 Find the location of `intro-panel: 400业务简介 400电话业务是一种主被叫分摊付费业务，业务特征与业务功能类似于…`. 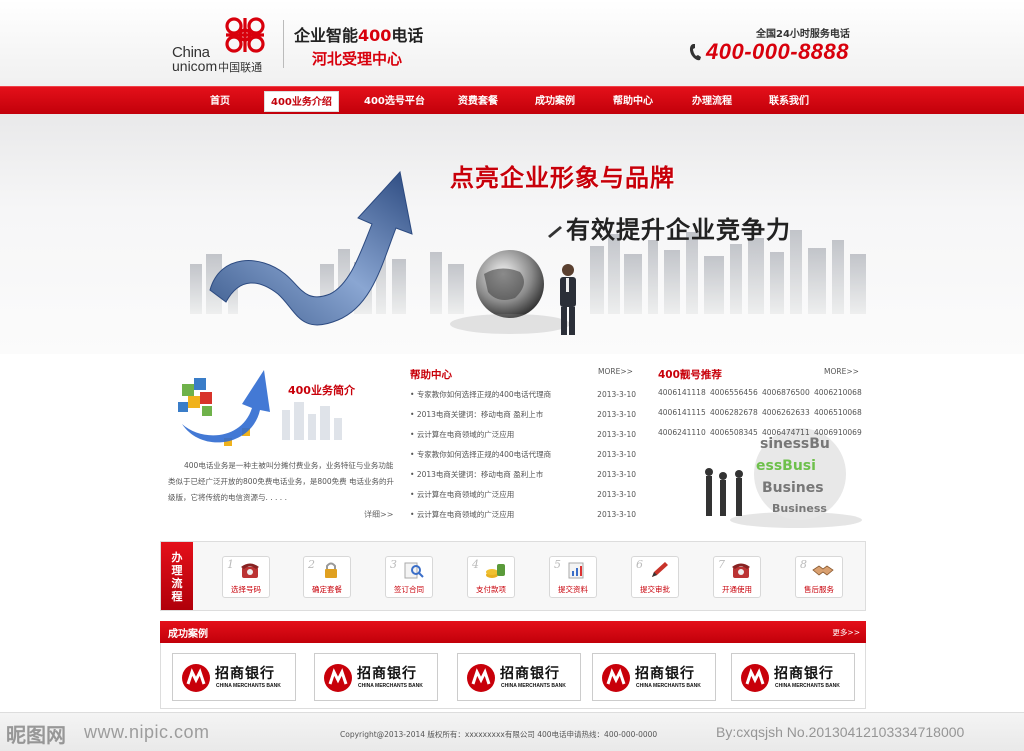

intro-panel: 400业务简介 400电话业务是一种主被叫分摊付费业务，业务特征与业务功能类似于… is located at coordinates (278, 445).